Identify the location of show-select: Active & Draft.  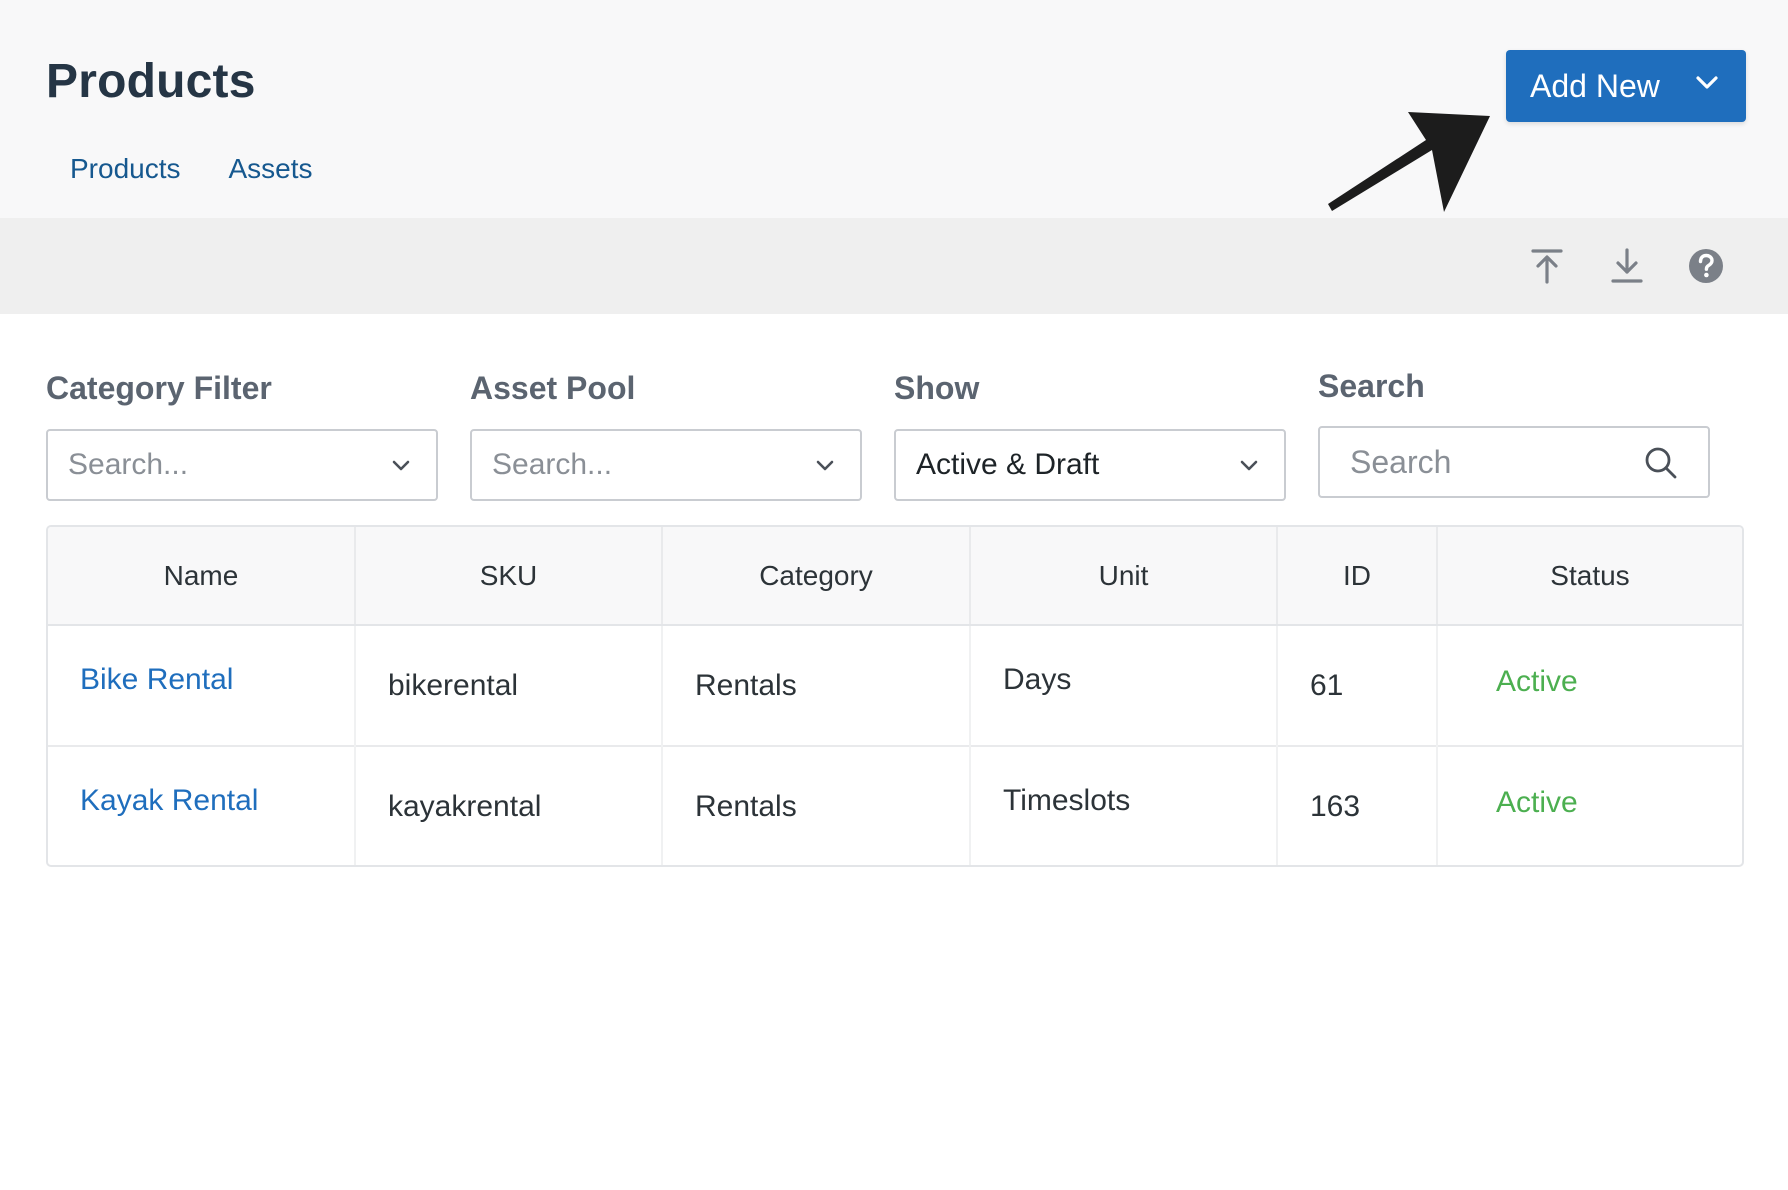
(1090, 465).